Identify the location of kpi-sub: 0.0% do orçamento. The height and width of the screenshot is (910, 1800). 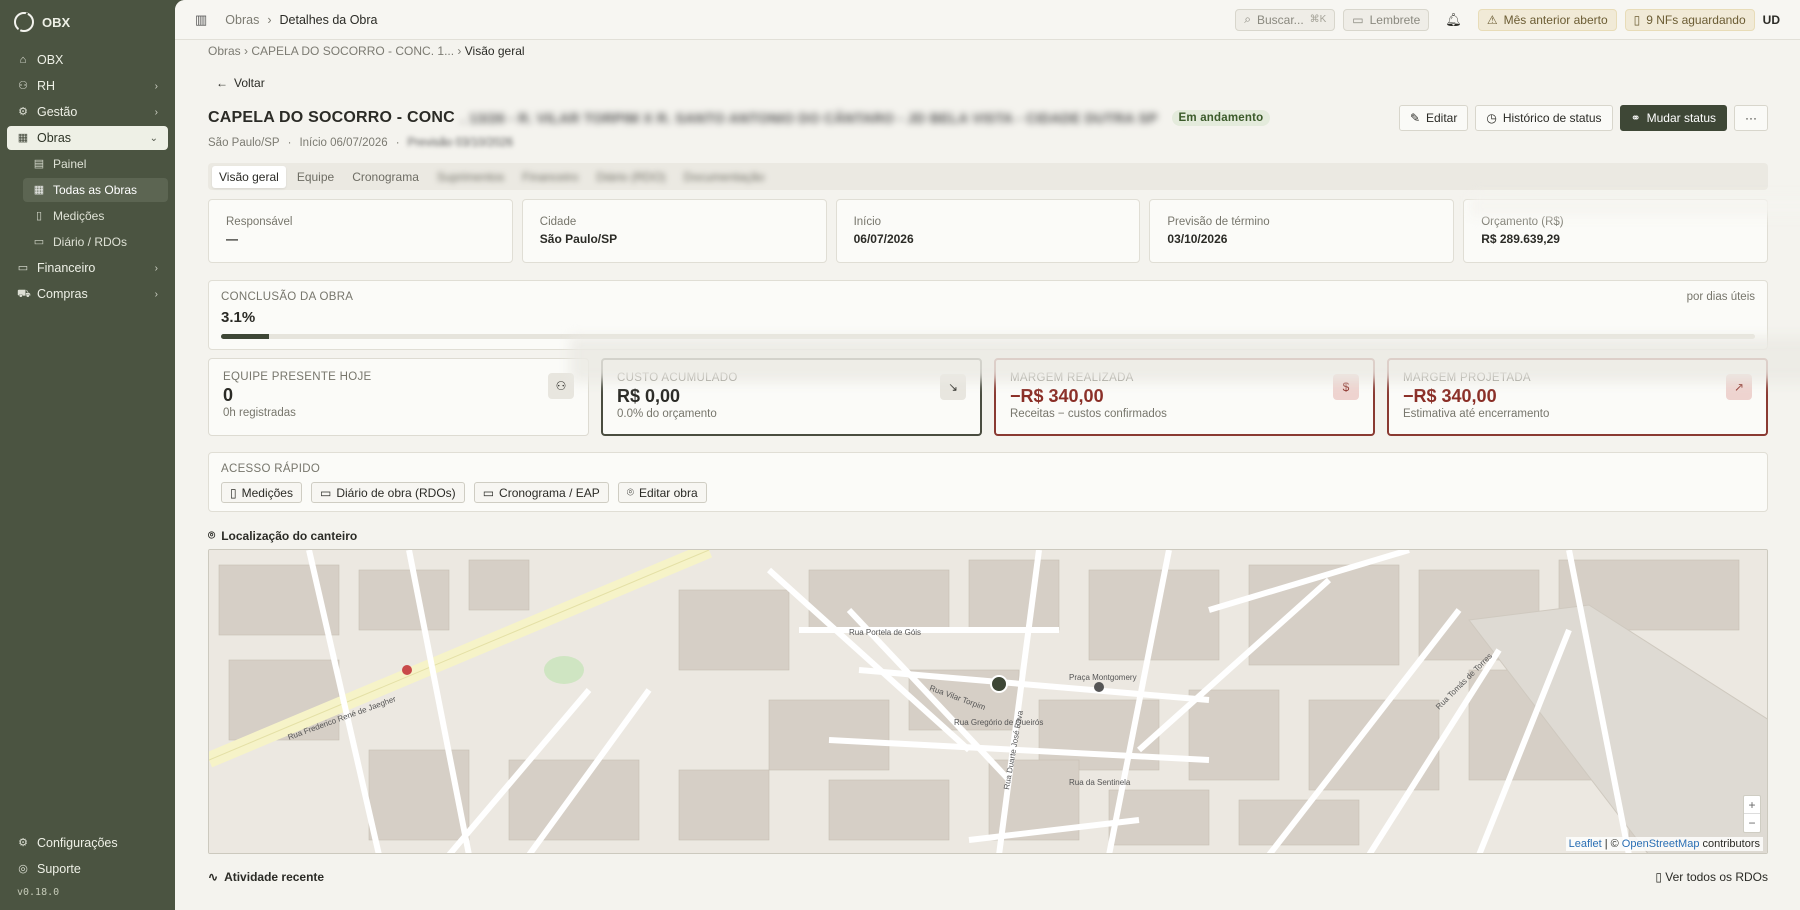
(667, 414).